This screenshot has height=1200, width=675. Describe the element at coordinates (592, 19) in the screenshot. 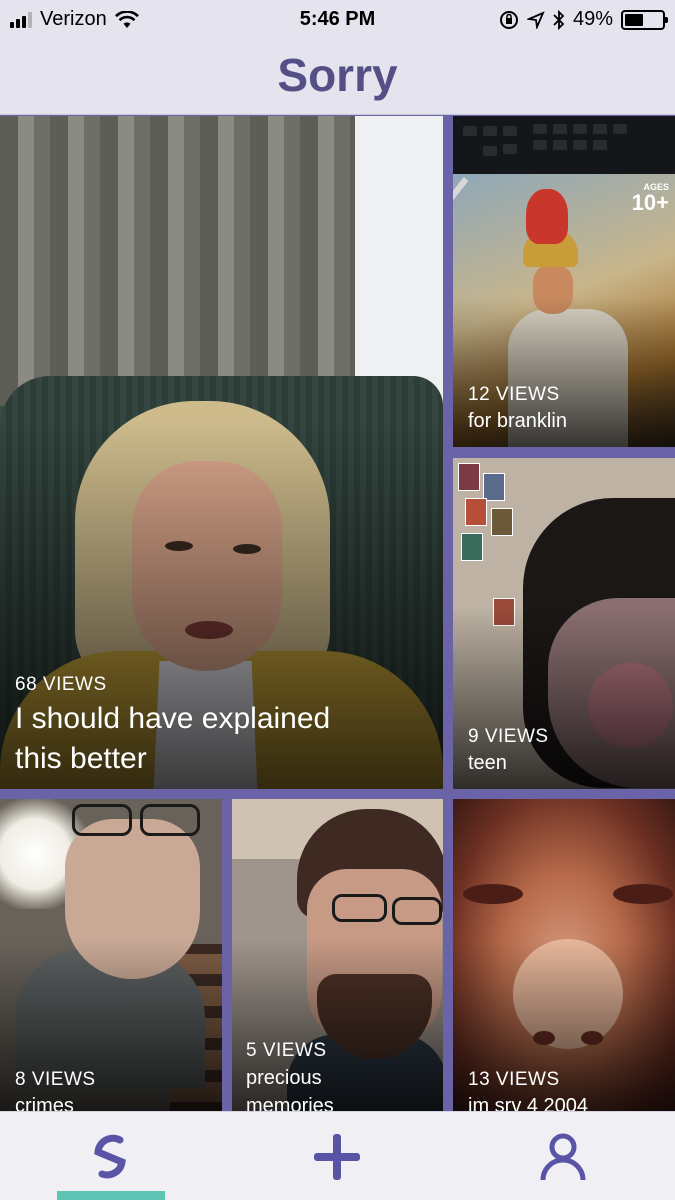

I see `battery-percent: 49%` at that location.